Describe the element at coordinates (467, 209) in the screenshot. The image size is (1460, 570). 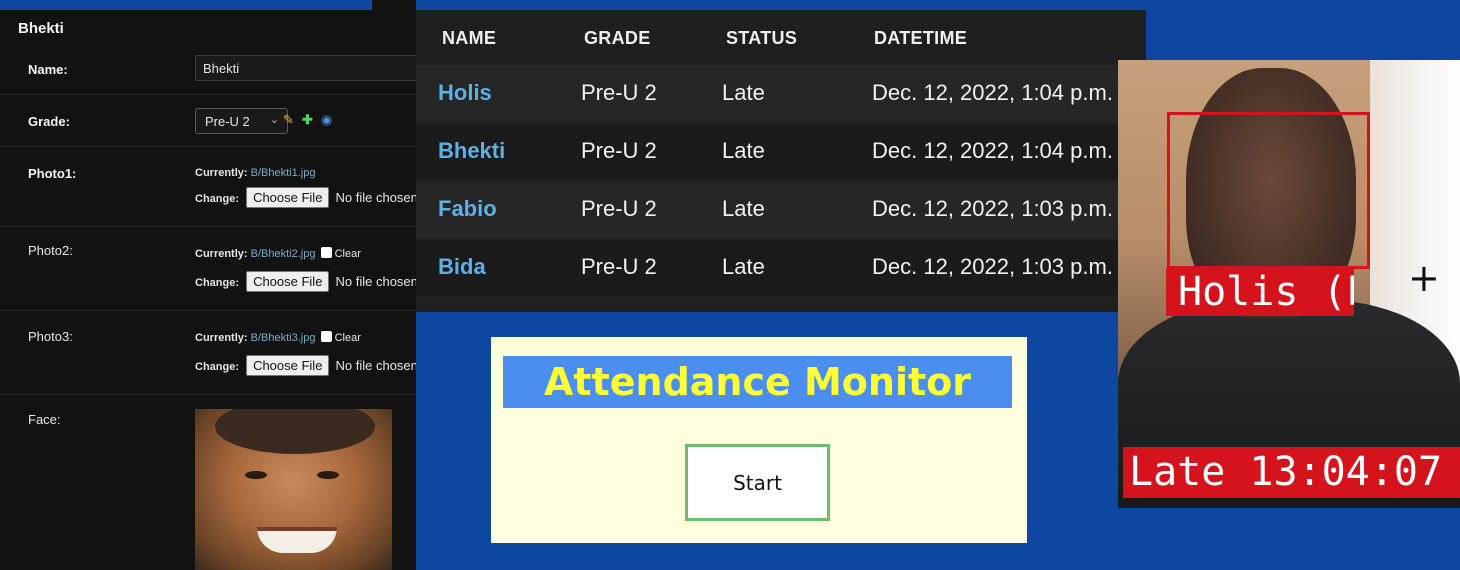
I see `row-name-link: Fabio` at that location.